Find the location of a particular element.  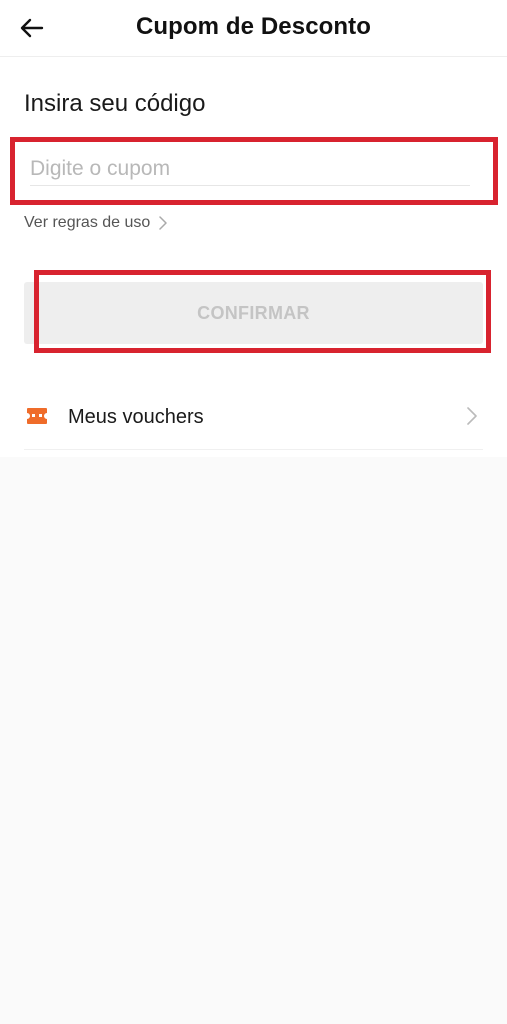

page-title: Cupom de Desconto is located at coordinates (253, 26).